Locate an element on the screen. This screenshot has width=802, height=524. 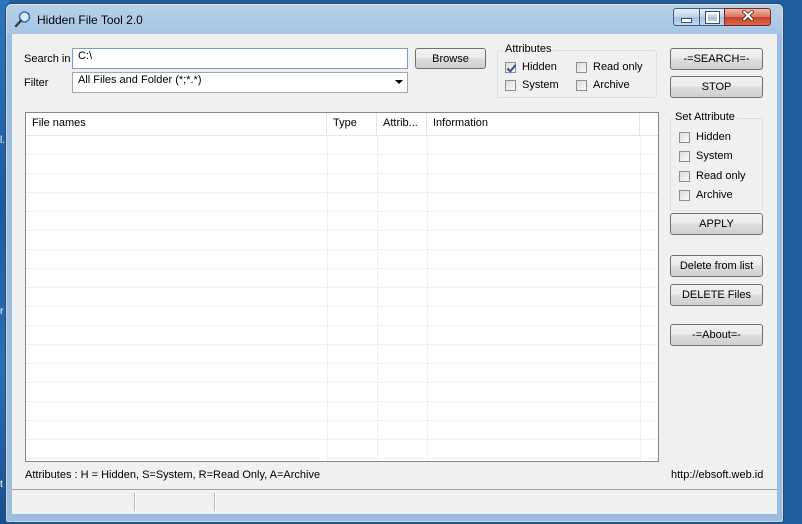
filter-select: All Files and Folder (*;*.*) is located at coordinates (240, 82).